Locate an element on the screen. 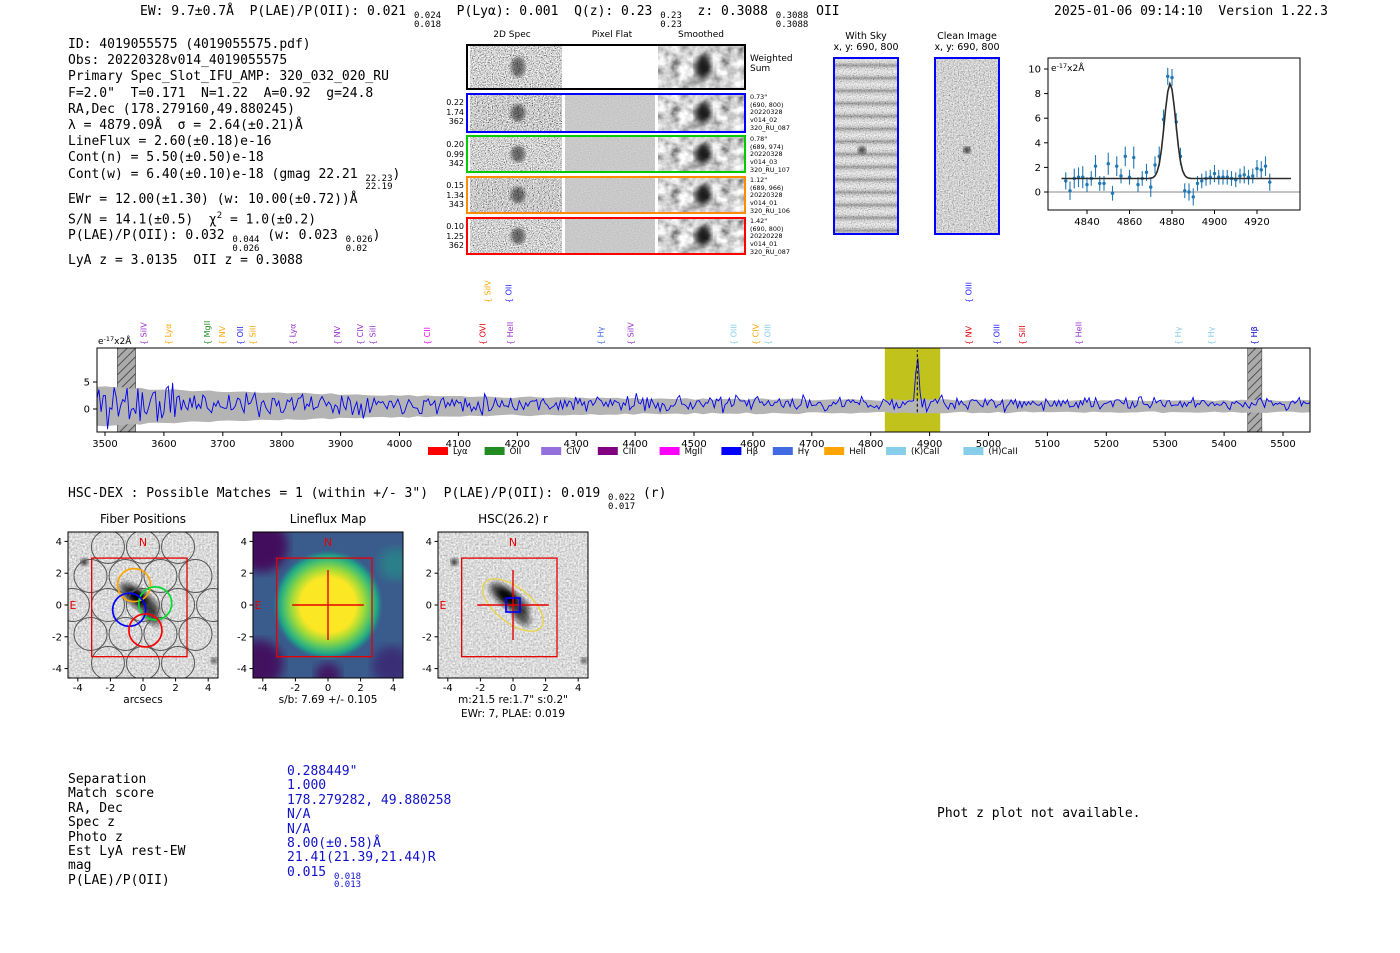 The width and height of the screenshot is (1400, 953). hsc-caption-1: m:21.5 re:1.7" s:0.2" is located at coordinates (513, 700).